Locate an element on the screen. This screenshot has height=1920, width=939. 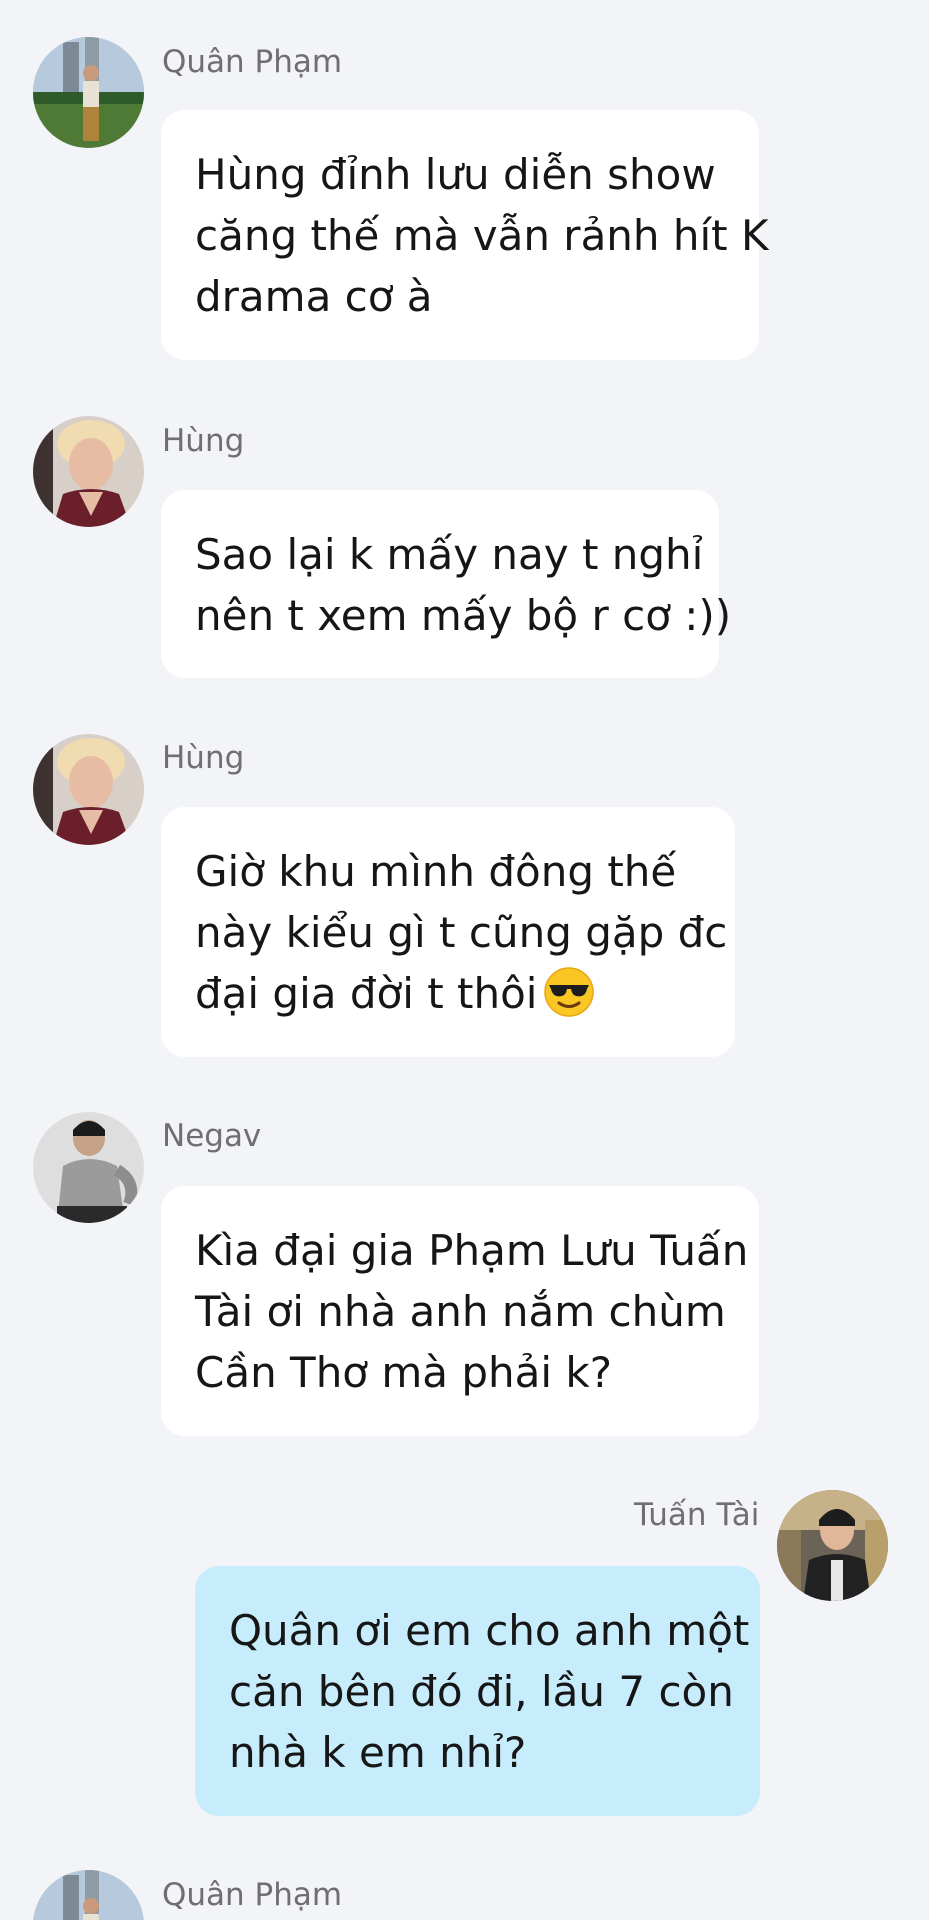
message-line: đại gia đời t thôi is located at coordinates (450, 993).